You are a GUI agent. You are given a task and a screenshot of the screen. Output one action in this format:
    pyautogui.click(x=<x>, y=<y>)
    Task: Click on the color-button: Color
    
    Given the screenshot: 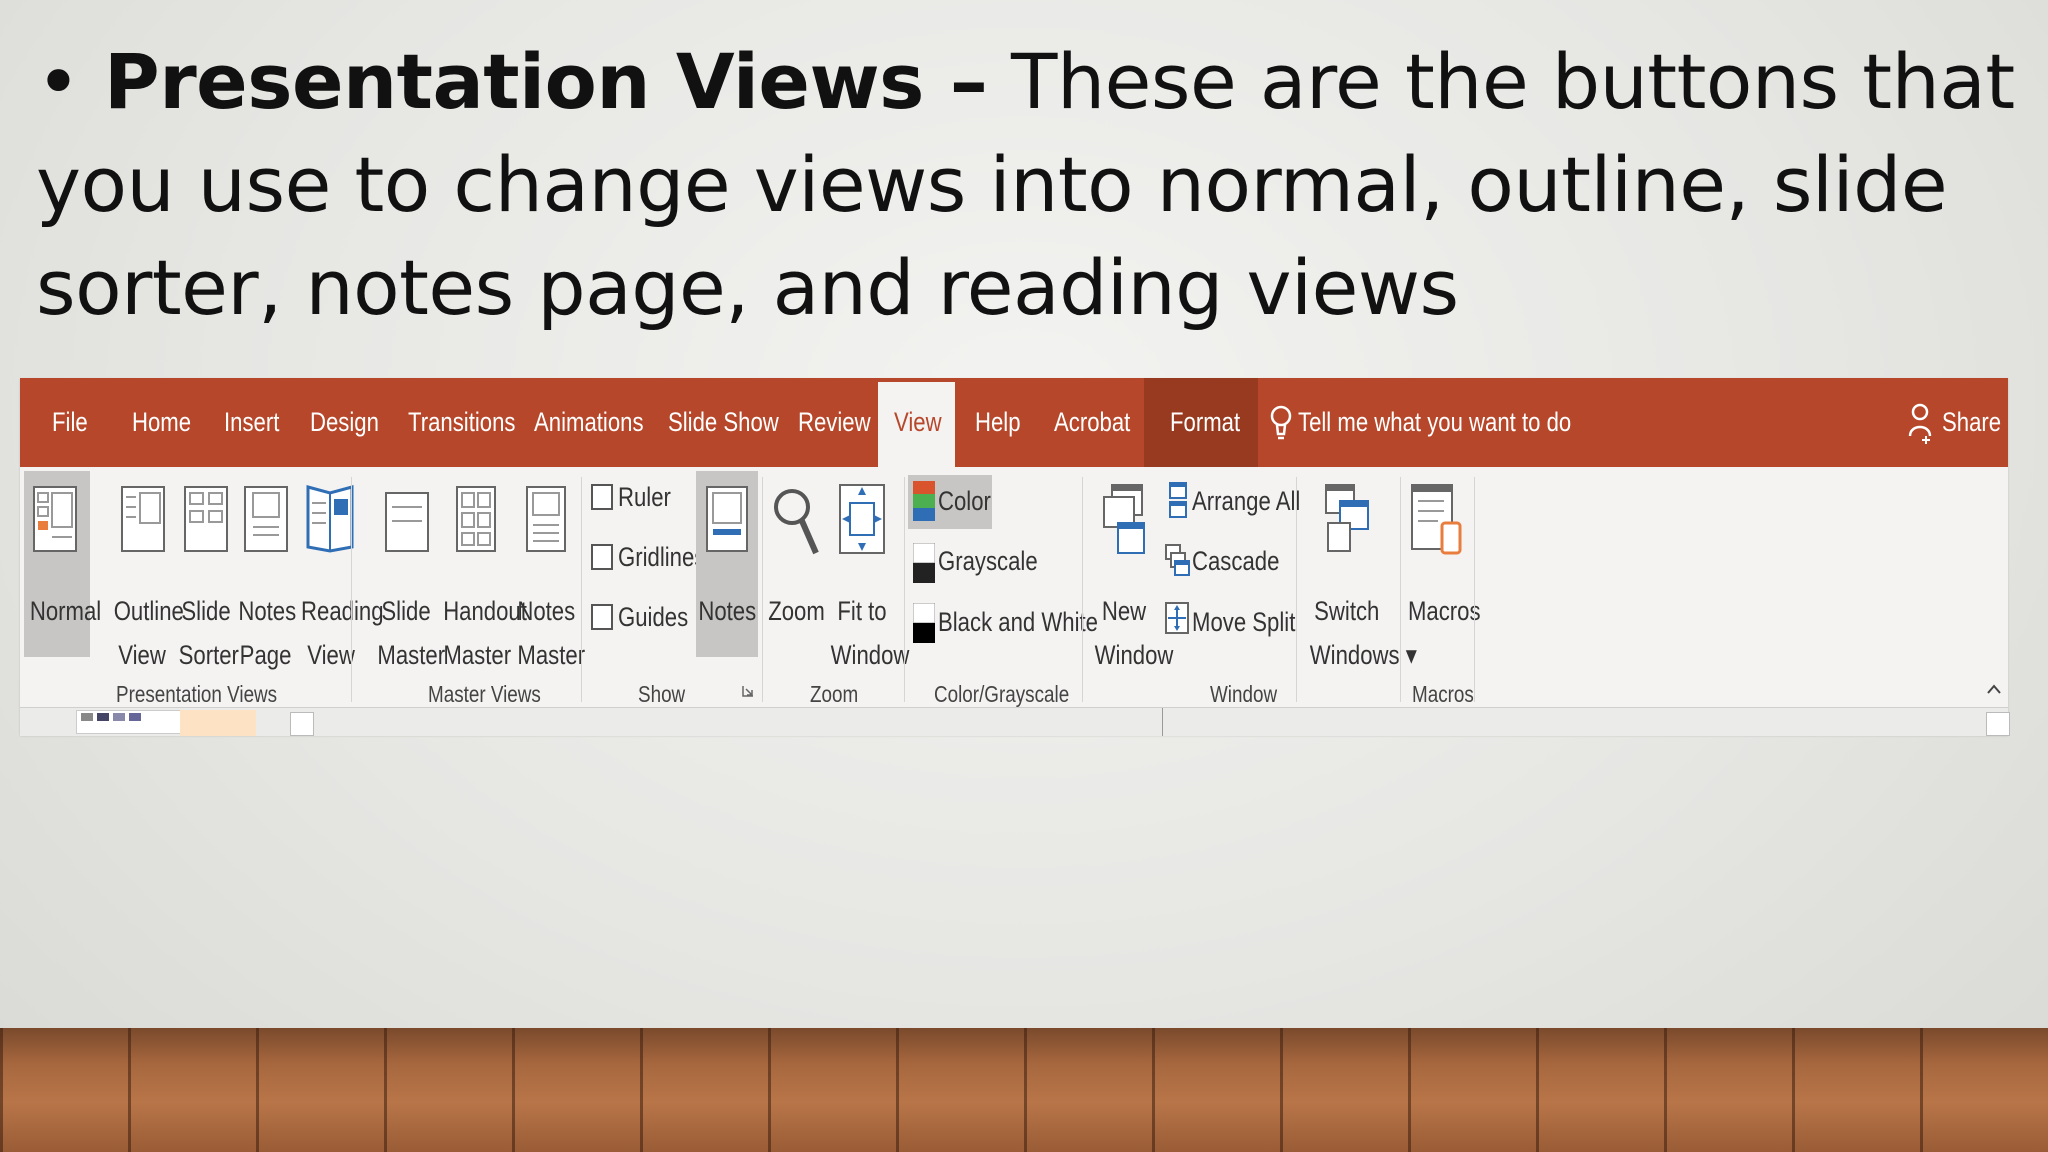 What is the action you would take?
    pyautogui.click(x=970, y=501)
    